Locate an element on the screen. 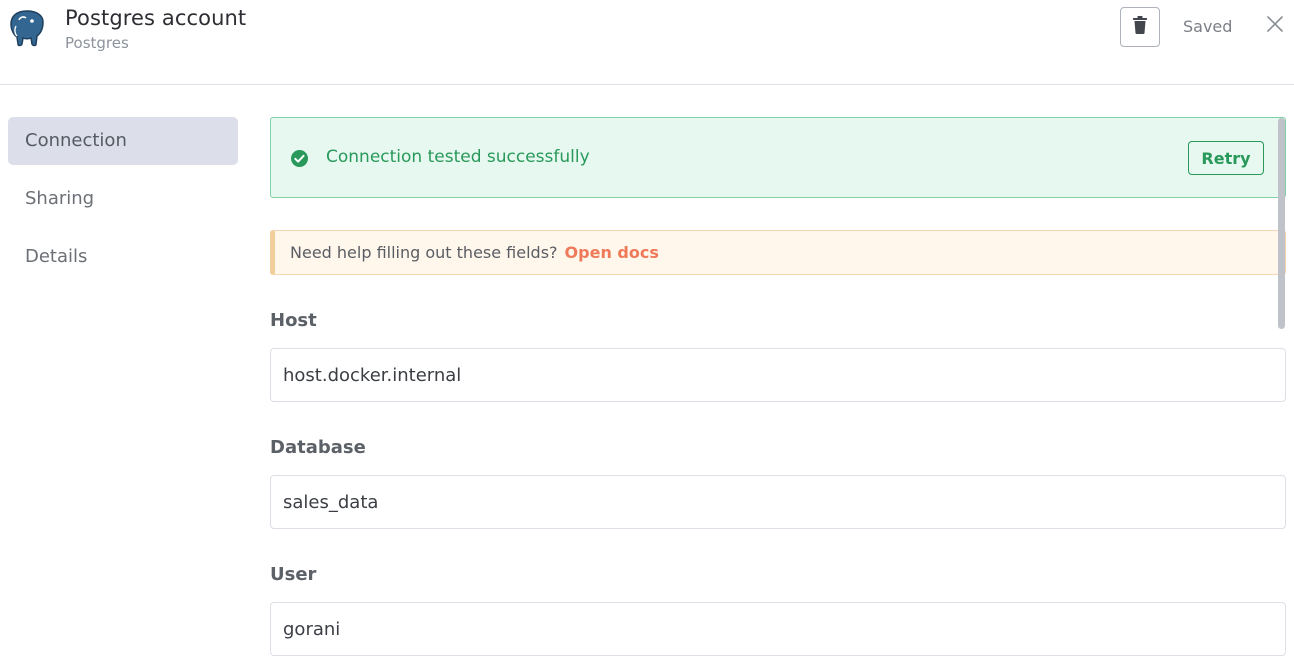 This screenshot has height=661, width=1294. sidebar-item-sharing: Sharing is located at coordinates (123, 199).